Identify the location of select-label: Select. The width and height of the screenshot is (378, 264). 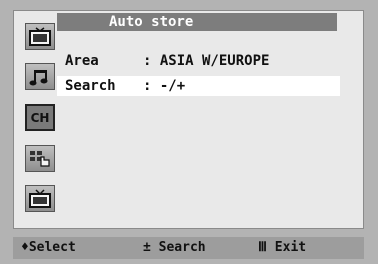
(52, 247).